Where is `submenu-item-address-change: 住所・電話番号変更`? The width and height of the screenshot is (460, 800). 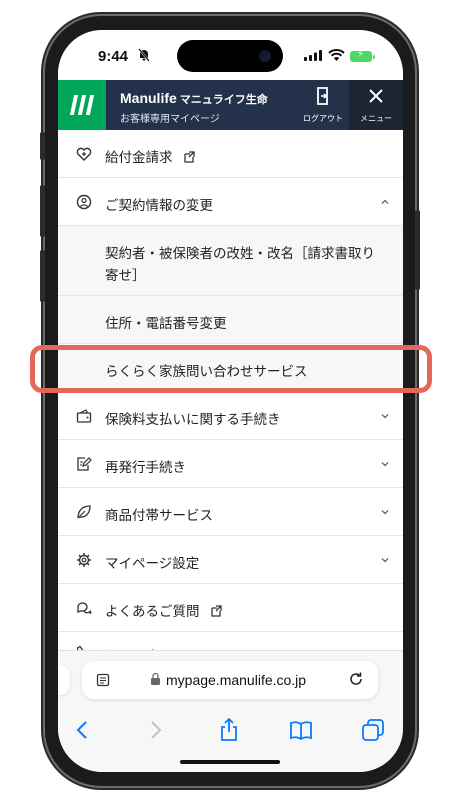 submenu-item-address-change: 住所・電話番号変更 is located at coordinates (230, 320).